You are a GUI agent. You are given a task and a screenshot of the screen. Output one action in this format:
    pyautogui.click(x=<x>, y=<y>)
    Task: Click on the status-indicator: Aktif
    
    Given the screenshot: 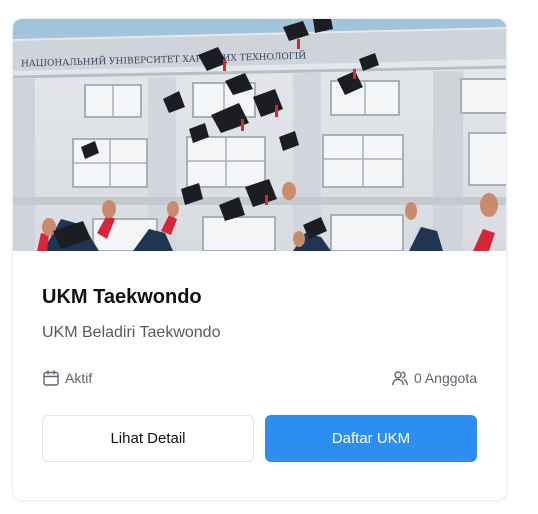 What is the action you would take?
    pyautogui.click(x=67, y=378)
    